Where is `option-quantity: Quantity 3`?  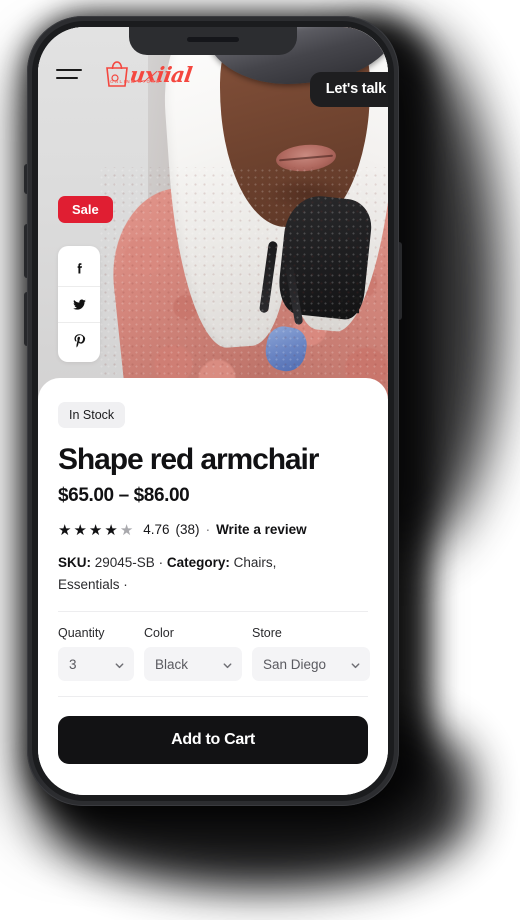 option-quantity: Quantity 3 is located at coordinates (96, 654).